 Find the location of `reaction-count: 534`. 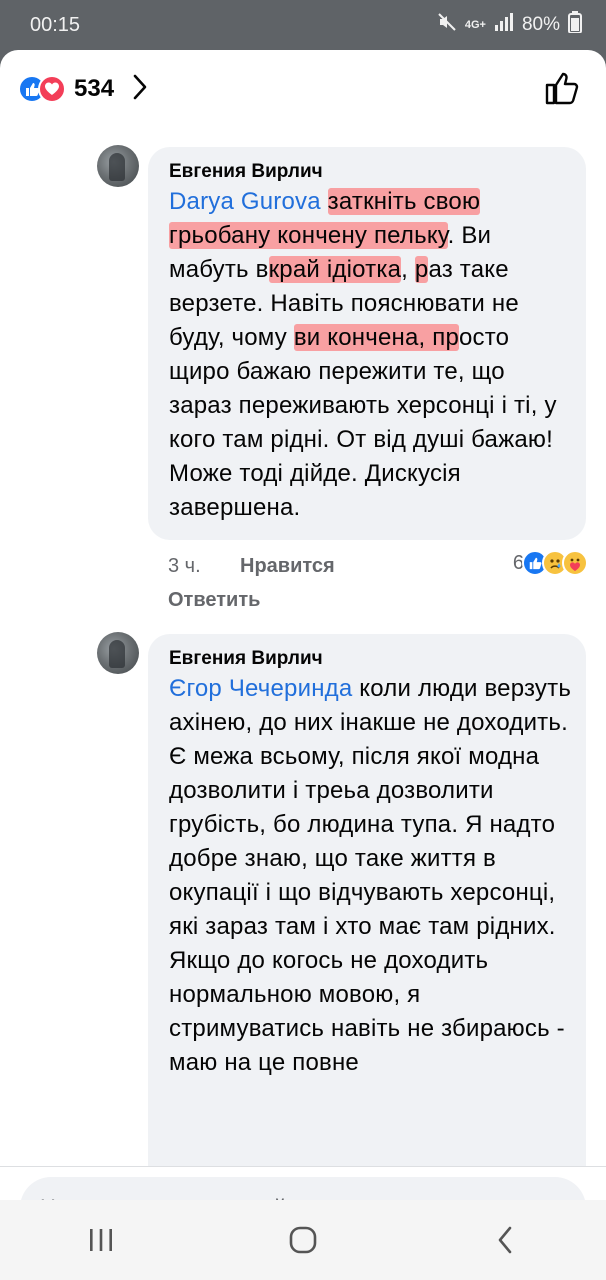

reaction-count: 534 is located at coordinates (94, 88).